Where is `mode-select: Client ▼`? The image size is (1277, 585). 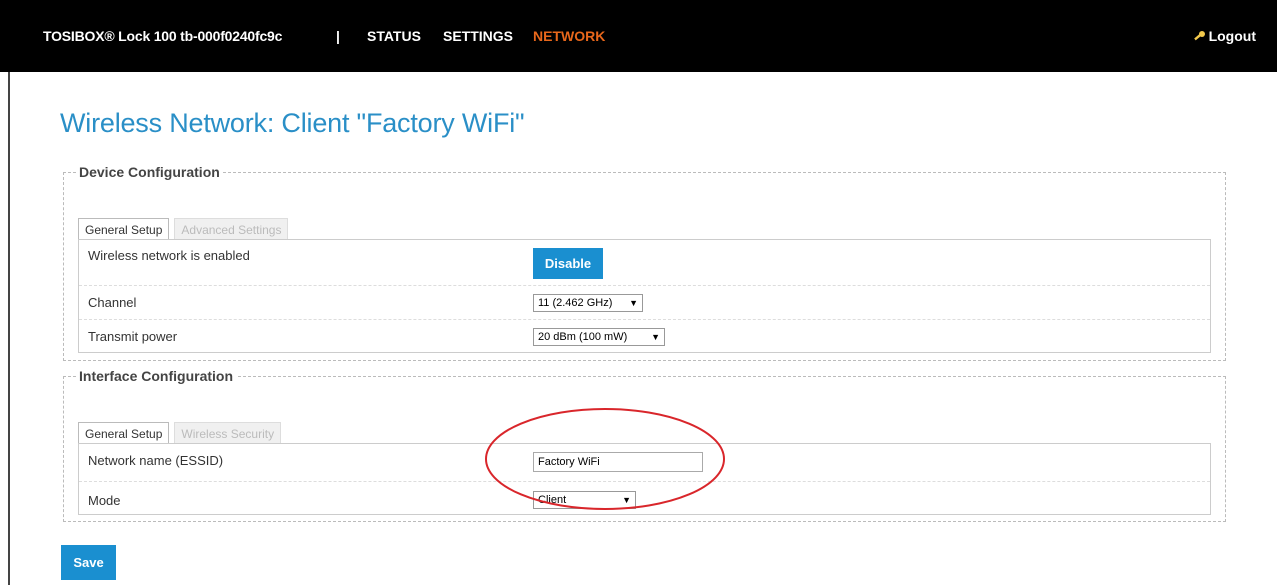 mode-select: Client ▼ is located at coordinates (584, 500).